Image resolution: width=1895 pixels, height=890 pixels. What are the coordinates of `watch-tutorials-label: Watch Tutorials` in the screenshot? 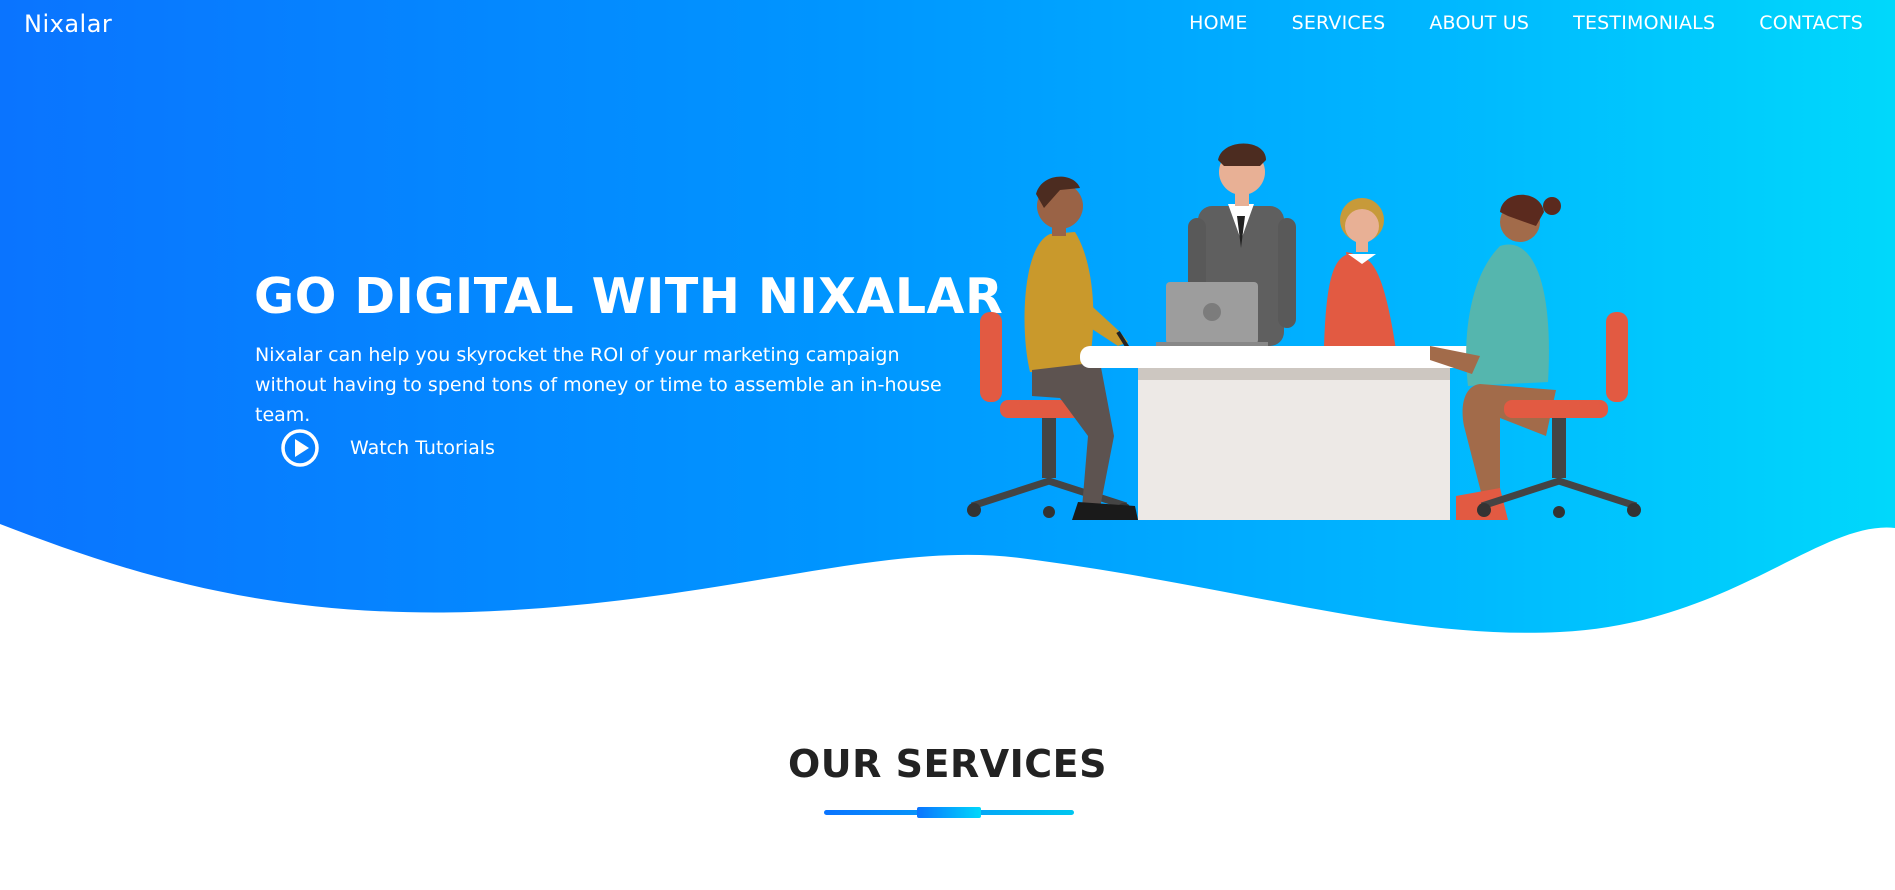 It's located at (422, 448).